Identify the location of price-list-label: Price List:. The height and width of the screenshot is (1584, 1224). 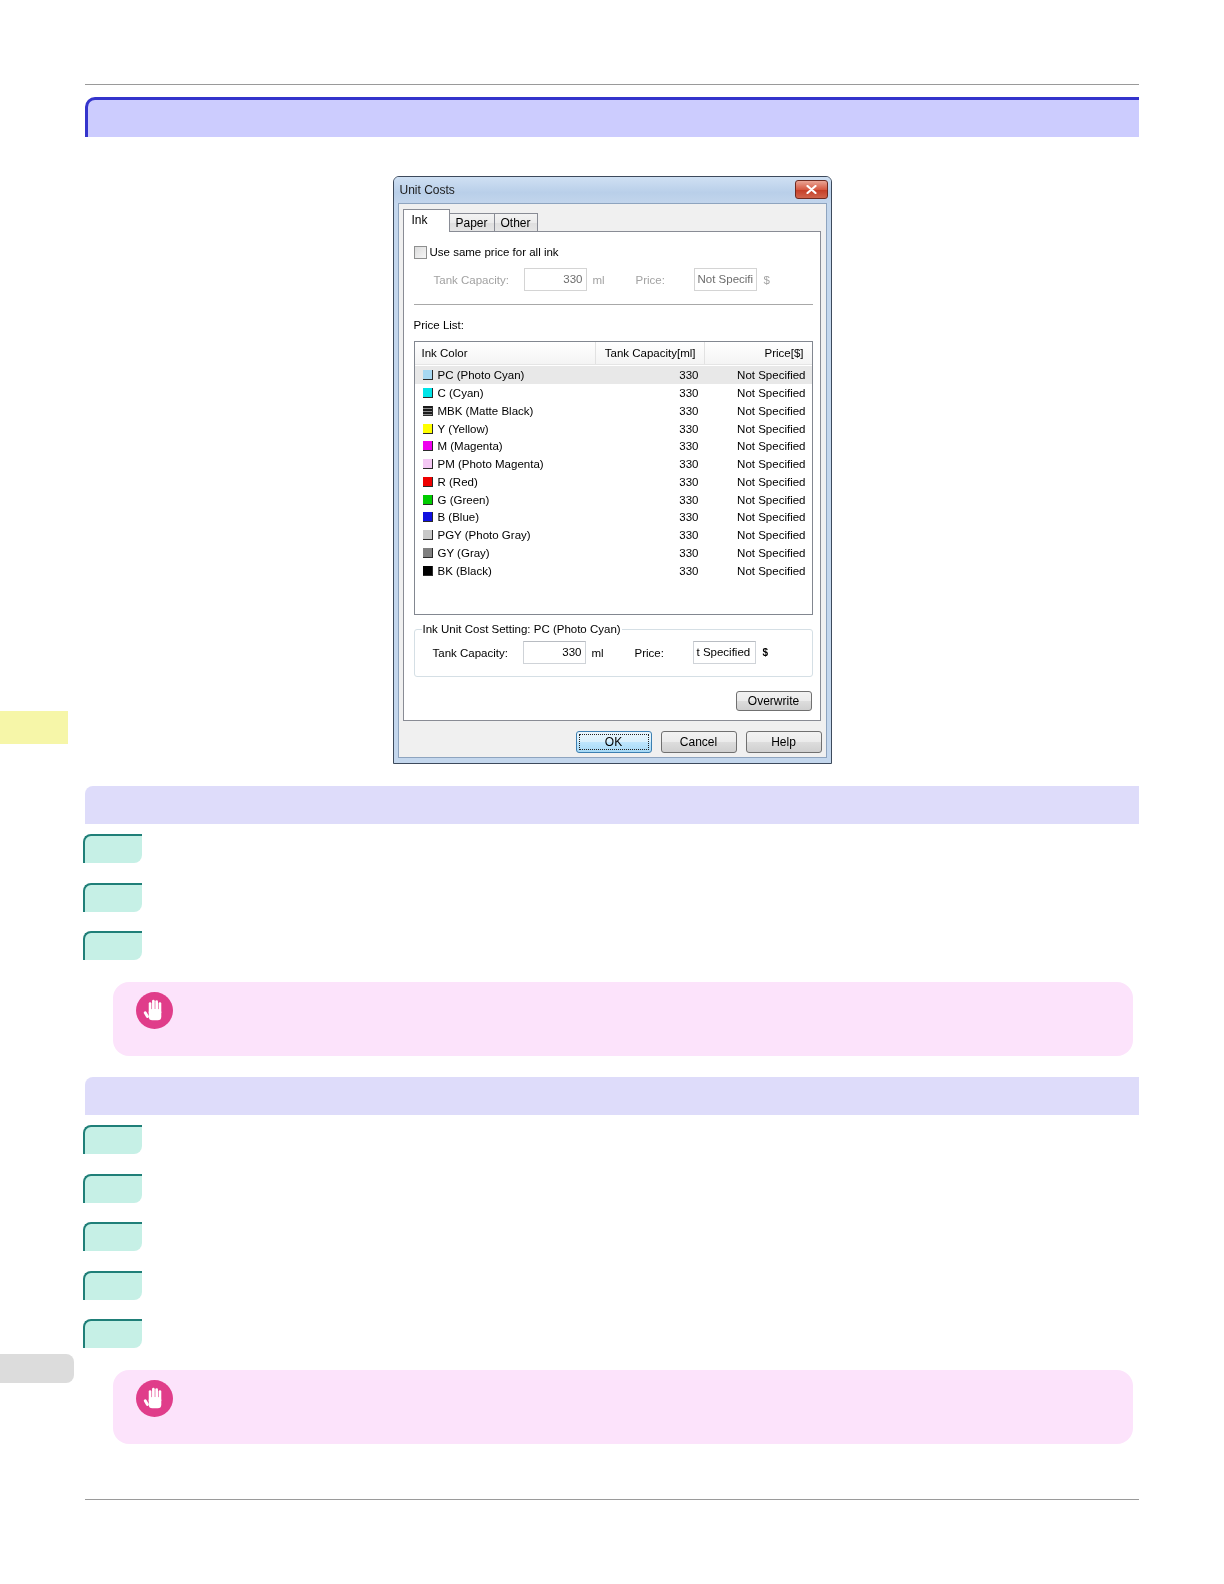
(439, 325).